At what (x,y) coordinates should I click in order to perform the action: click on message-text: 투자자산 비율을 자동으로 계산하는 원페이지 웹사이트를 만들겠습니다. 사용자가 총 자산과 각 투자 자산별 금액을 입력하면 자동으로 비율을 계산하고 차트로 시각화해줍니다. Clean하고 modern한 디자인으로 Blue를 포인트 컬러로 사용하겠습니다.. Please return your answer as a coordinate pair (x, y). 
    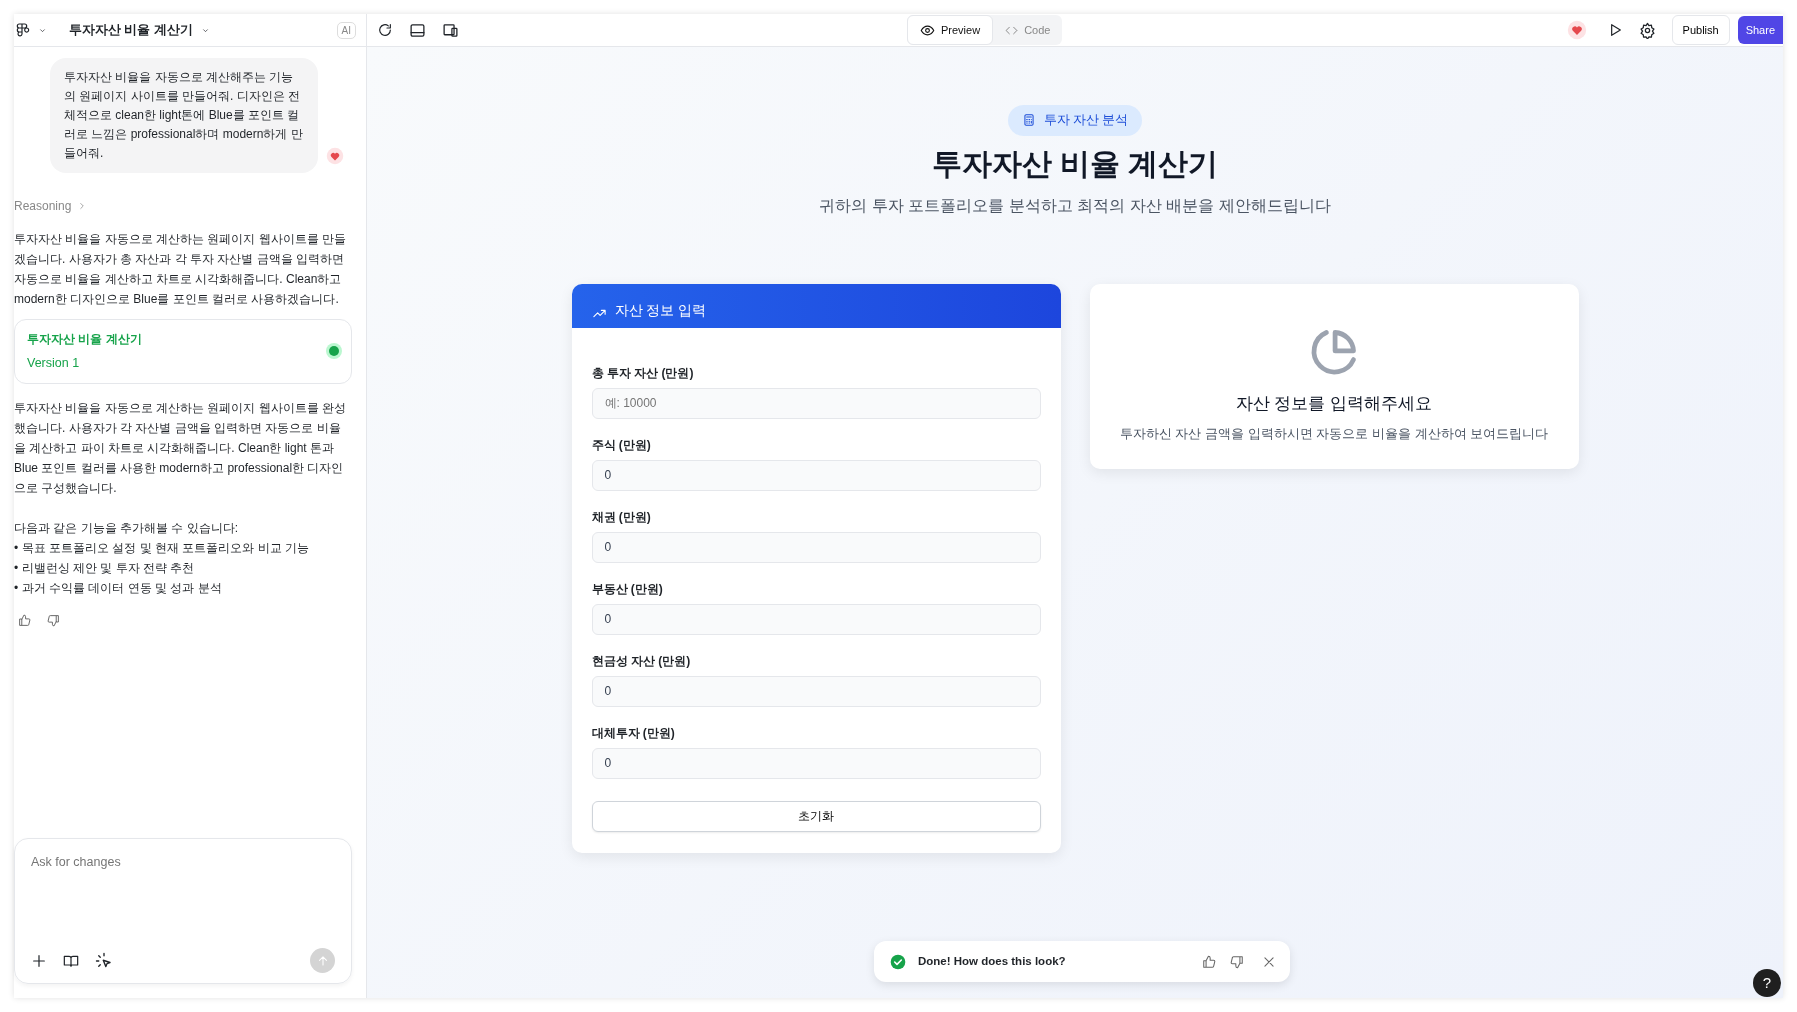
    Looking at the image, I should click on (180, 269).